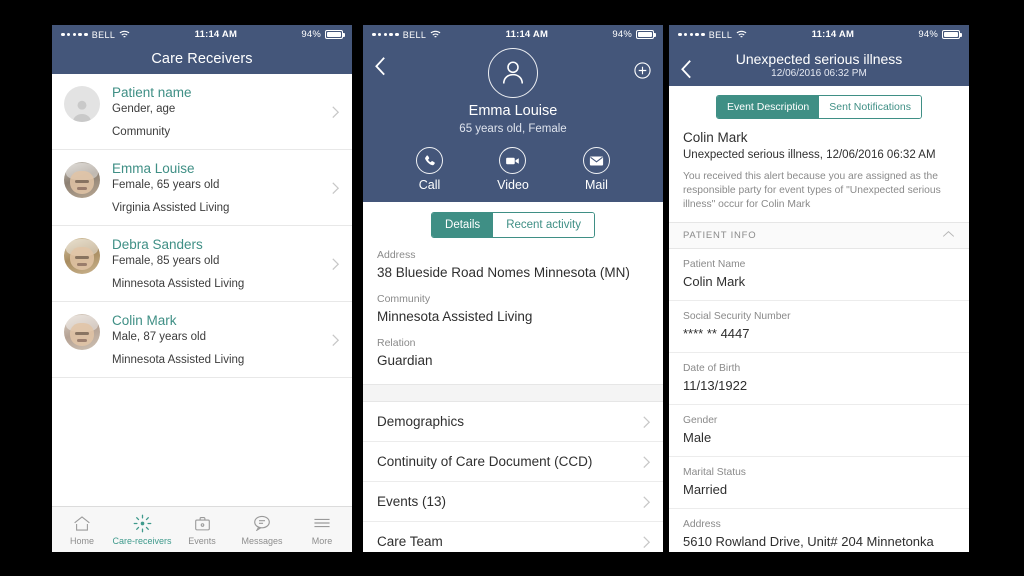 This screenshot has width=1024, height=576. What do you see at coordinates (202, 530) in the screenshot?
I see `tab-events: Events` at bounding box center [202, 530].